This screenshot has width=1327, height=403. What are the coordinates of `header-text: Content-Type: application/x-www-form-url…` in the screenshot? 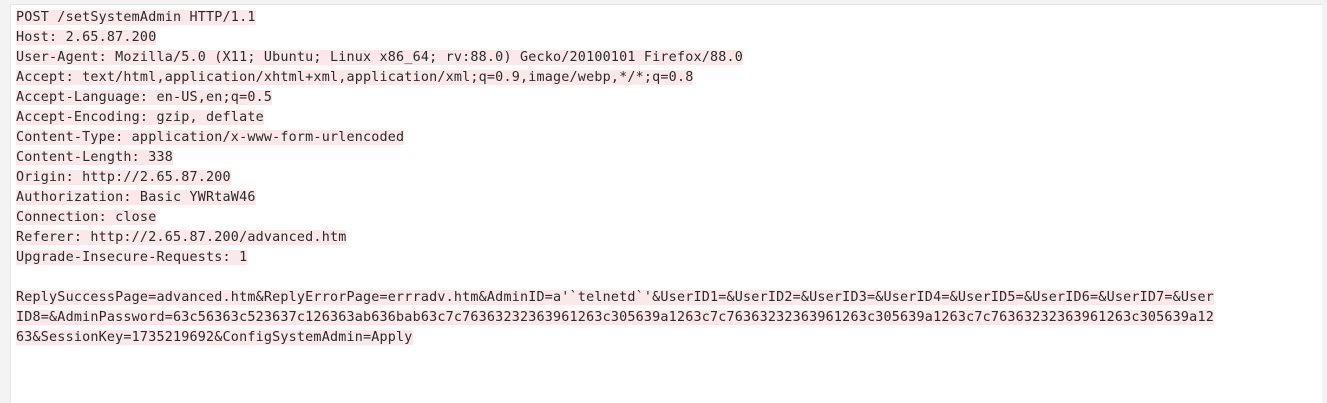 It's located at (210, 137).